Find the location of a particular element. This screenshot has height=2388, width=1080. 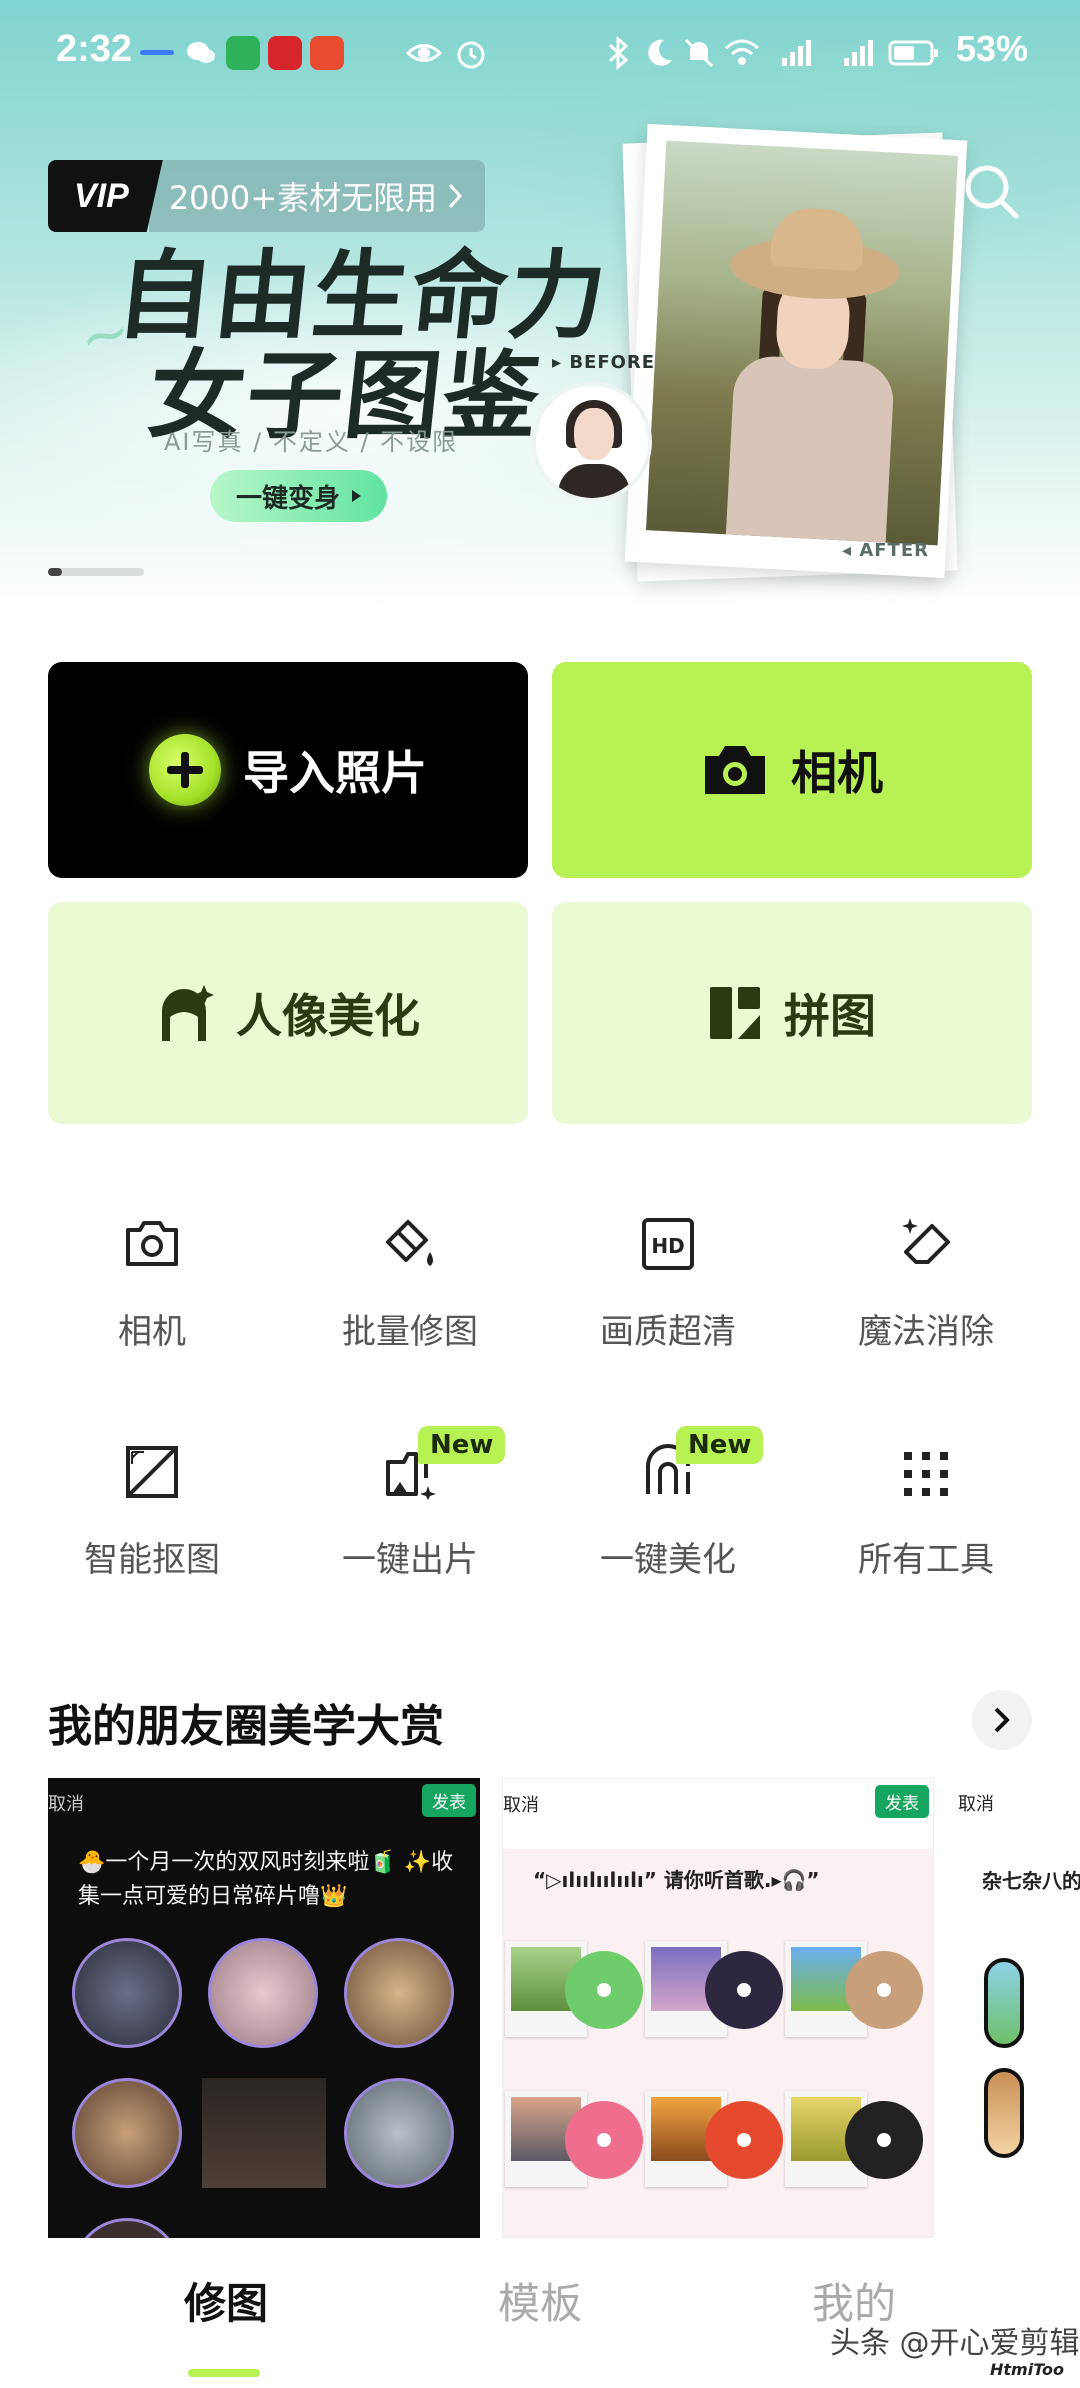

section-more-button is located at coordinates (1002, 1720).